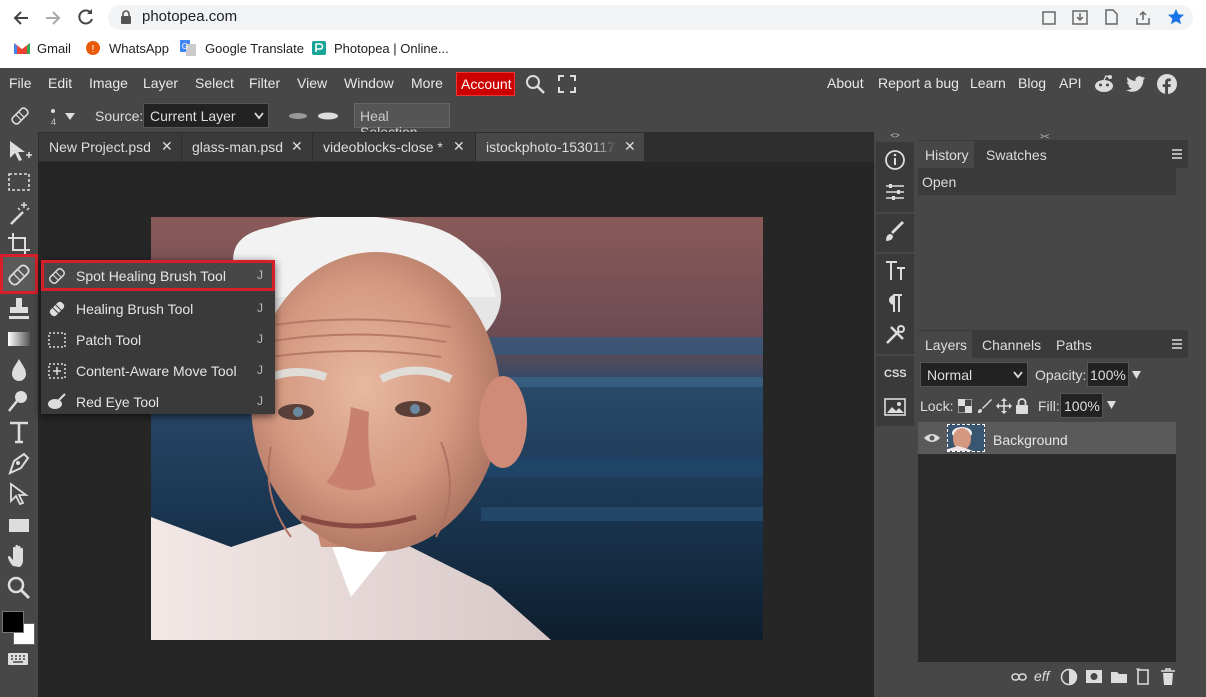 Image resolution: width=1206 pixels, height=697 pixels. Describe the element at coordinates (19, 432) in the screenshot. I see `type-tool-icon` at that location.